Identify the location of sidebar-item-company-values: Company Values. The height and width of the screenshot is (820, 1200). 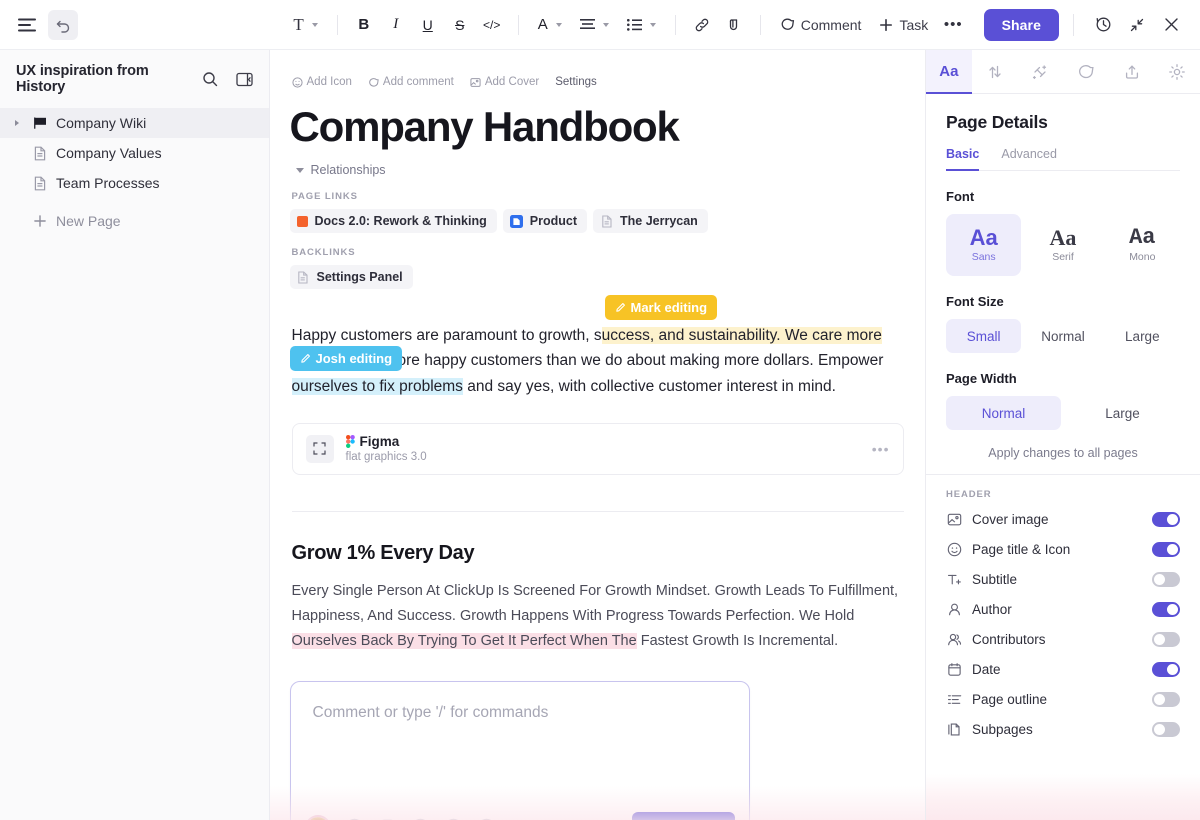
(134, 153).